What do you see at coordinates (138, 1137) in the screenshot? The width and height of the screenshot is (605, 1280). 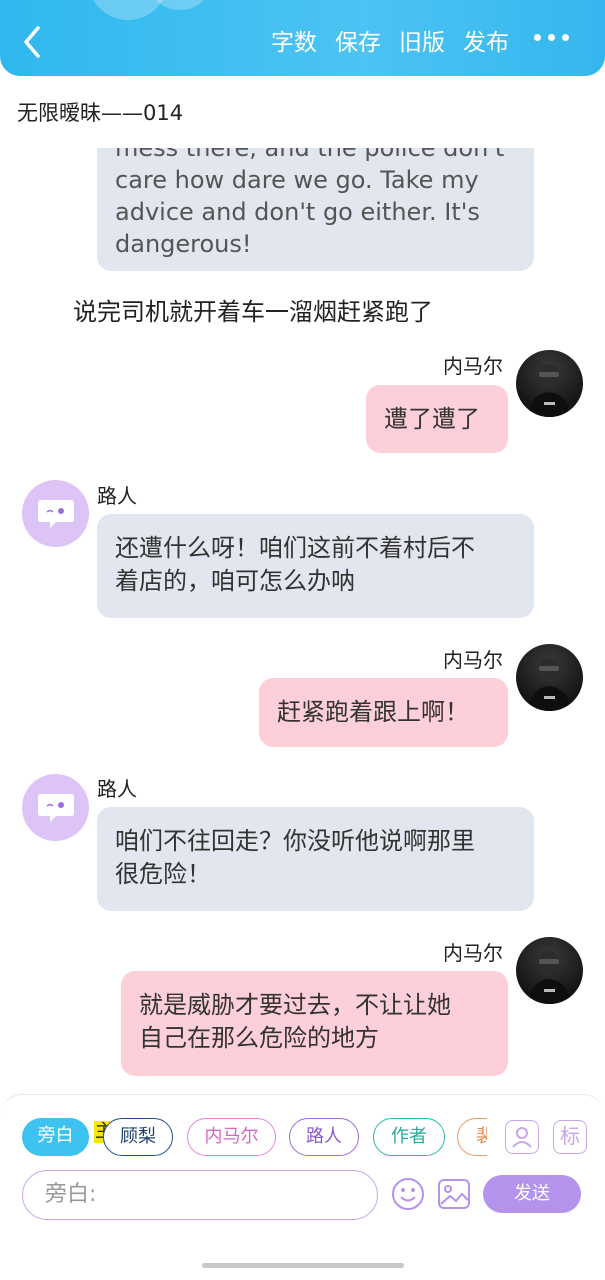 I see `role-chip-guli: 顾梨` at bounding box center [138, 1137].